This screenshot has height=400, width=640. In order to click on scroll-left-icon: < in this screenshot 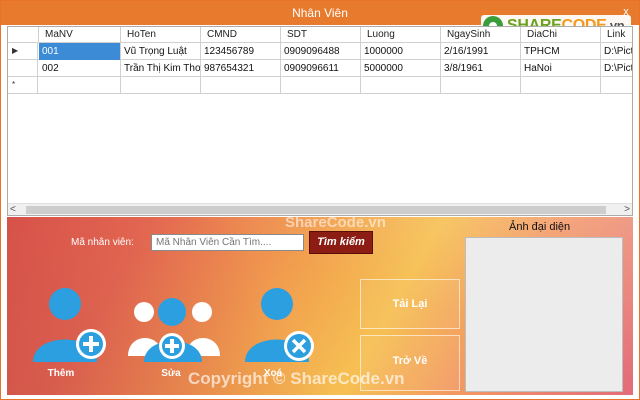, I will do `click(13, 209)`.